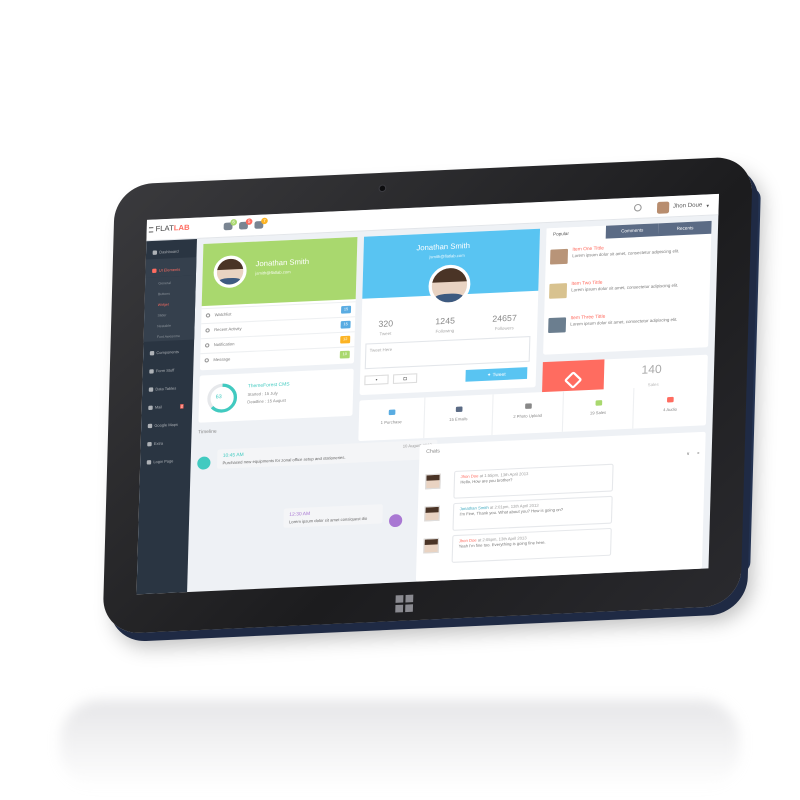  What do you see at coordinates (166, 389) in the screenshot?
I see `sidebar-item-label: Data Tables` at bounding box center [166, 389].